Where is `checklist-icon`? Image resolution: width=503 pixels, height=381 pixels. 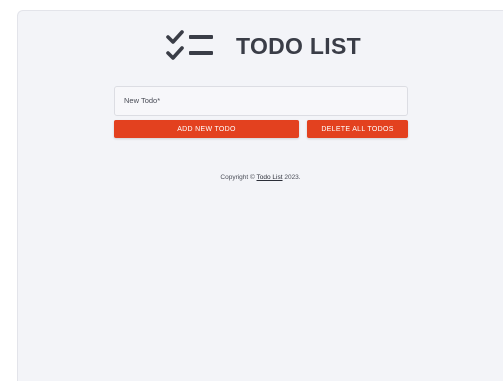
checklist-icon is located at coordinates (190, 45).